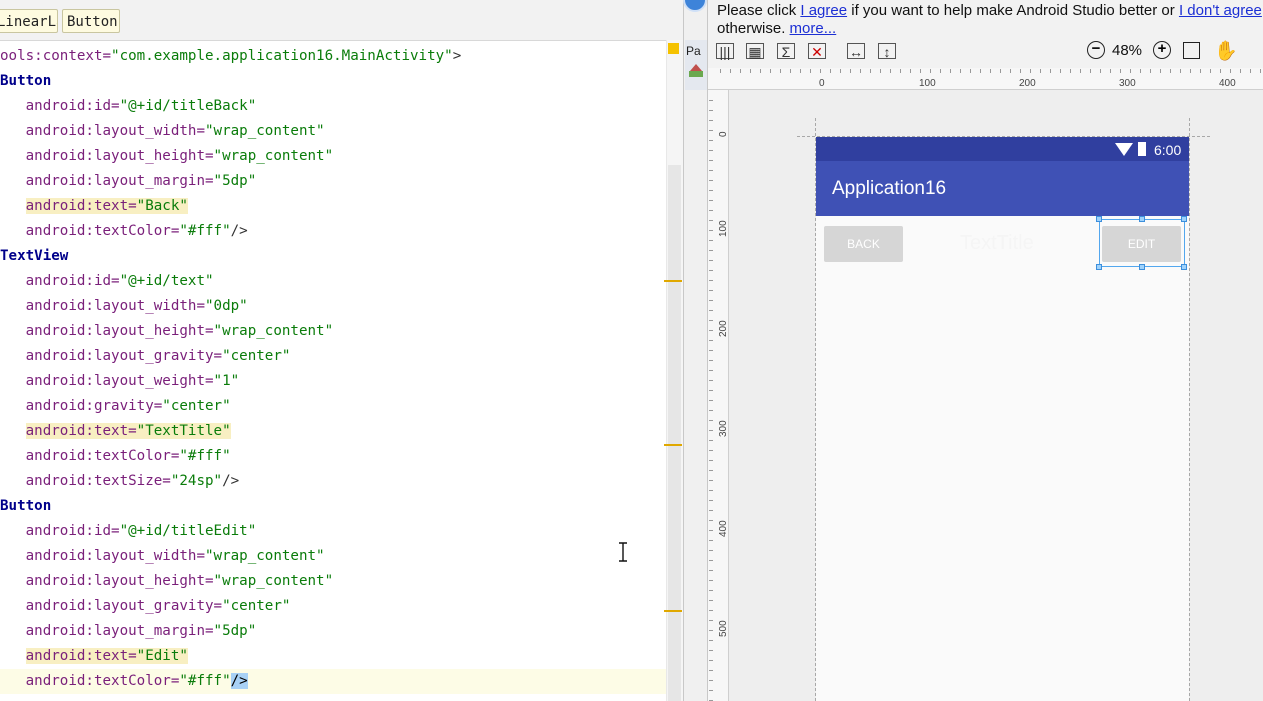  I want to click on layout-icon: ▦, so click(755, 51).